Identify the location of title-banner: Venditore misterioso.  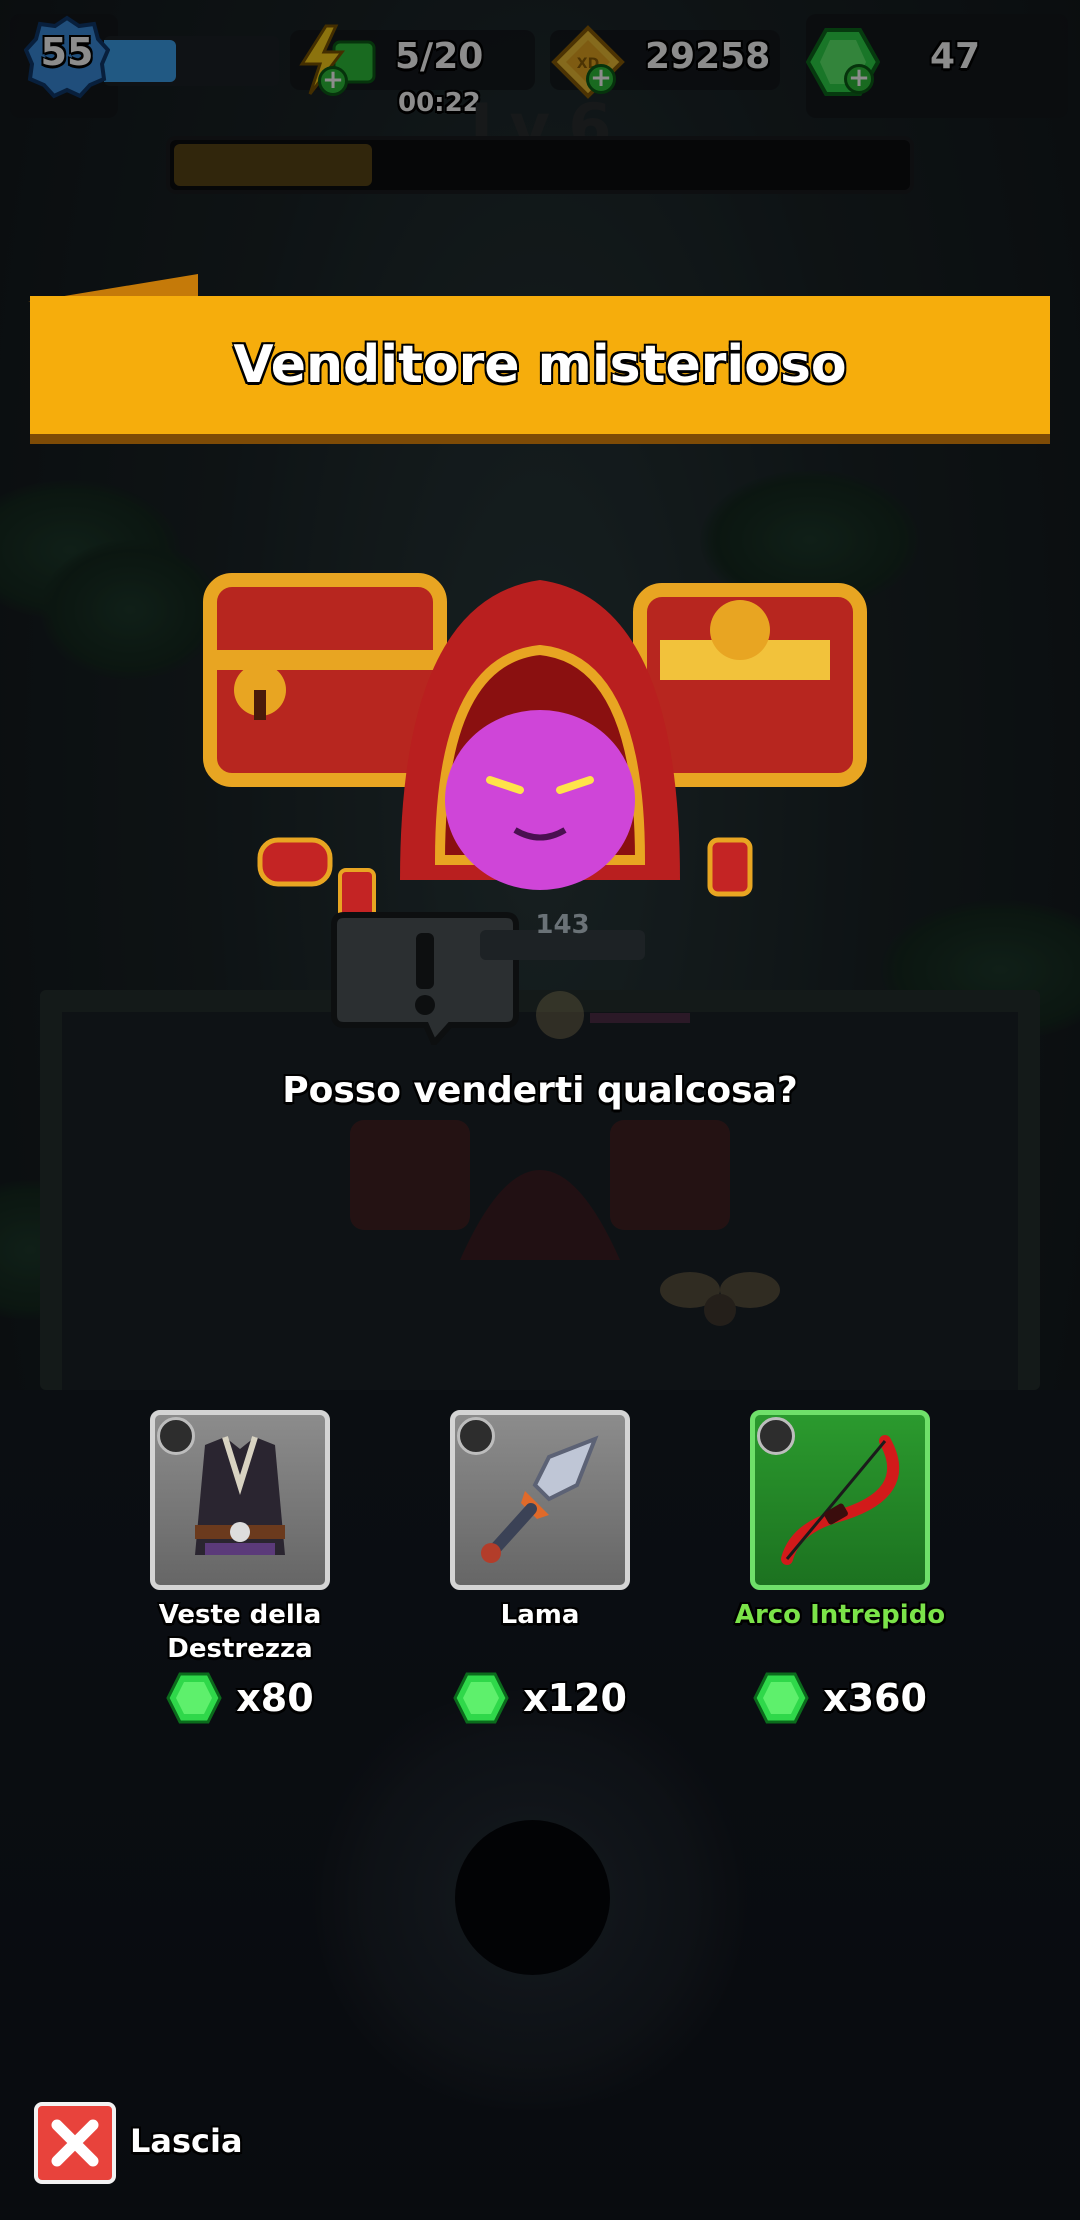
(540, 365).